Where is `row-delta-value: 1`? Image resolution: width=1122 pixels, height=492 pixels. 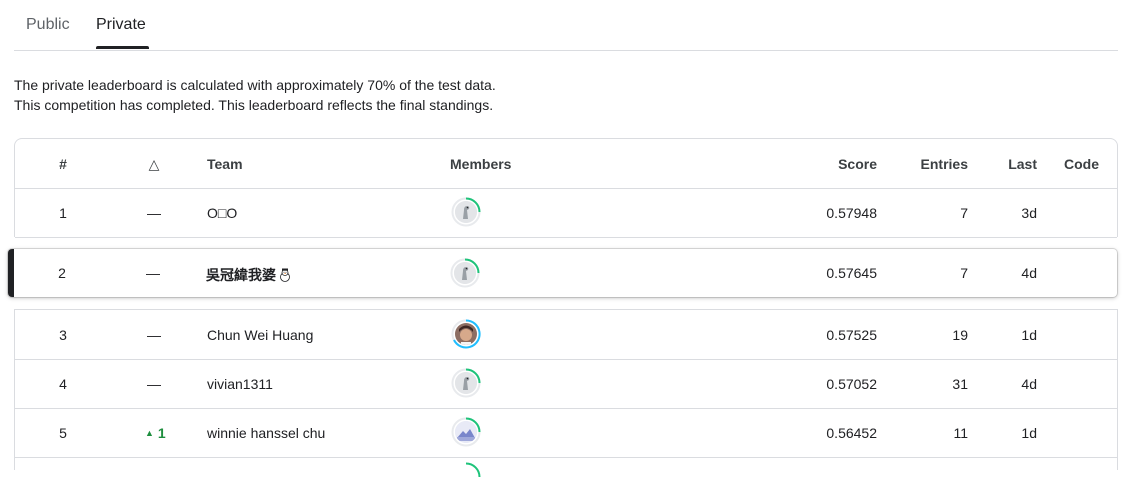 row-delta-value: 1 is located at coordinates (161, 433).